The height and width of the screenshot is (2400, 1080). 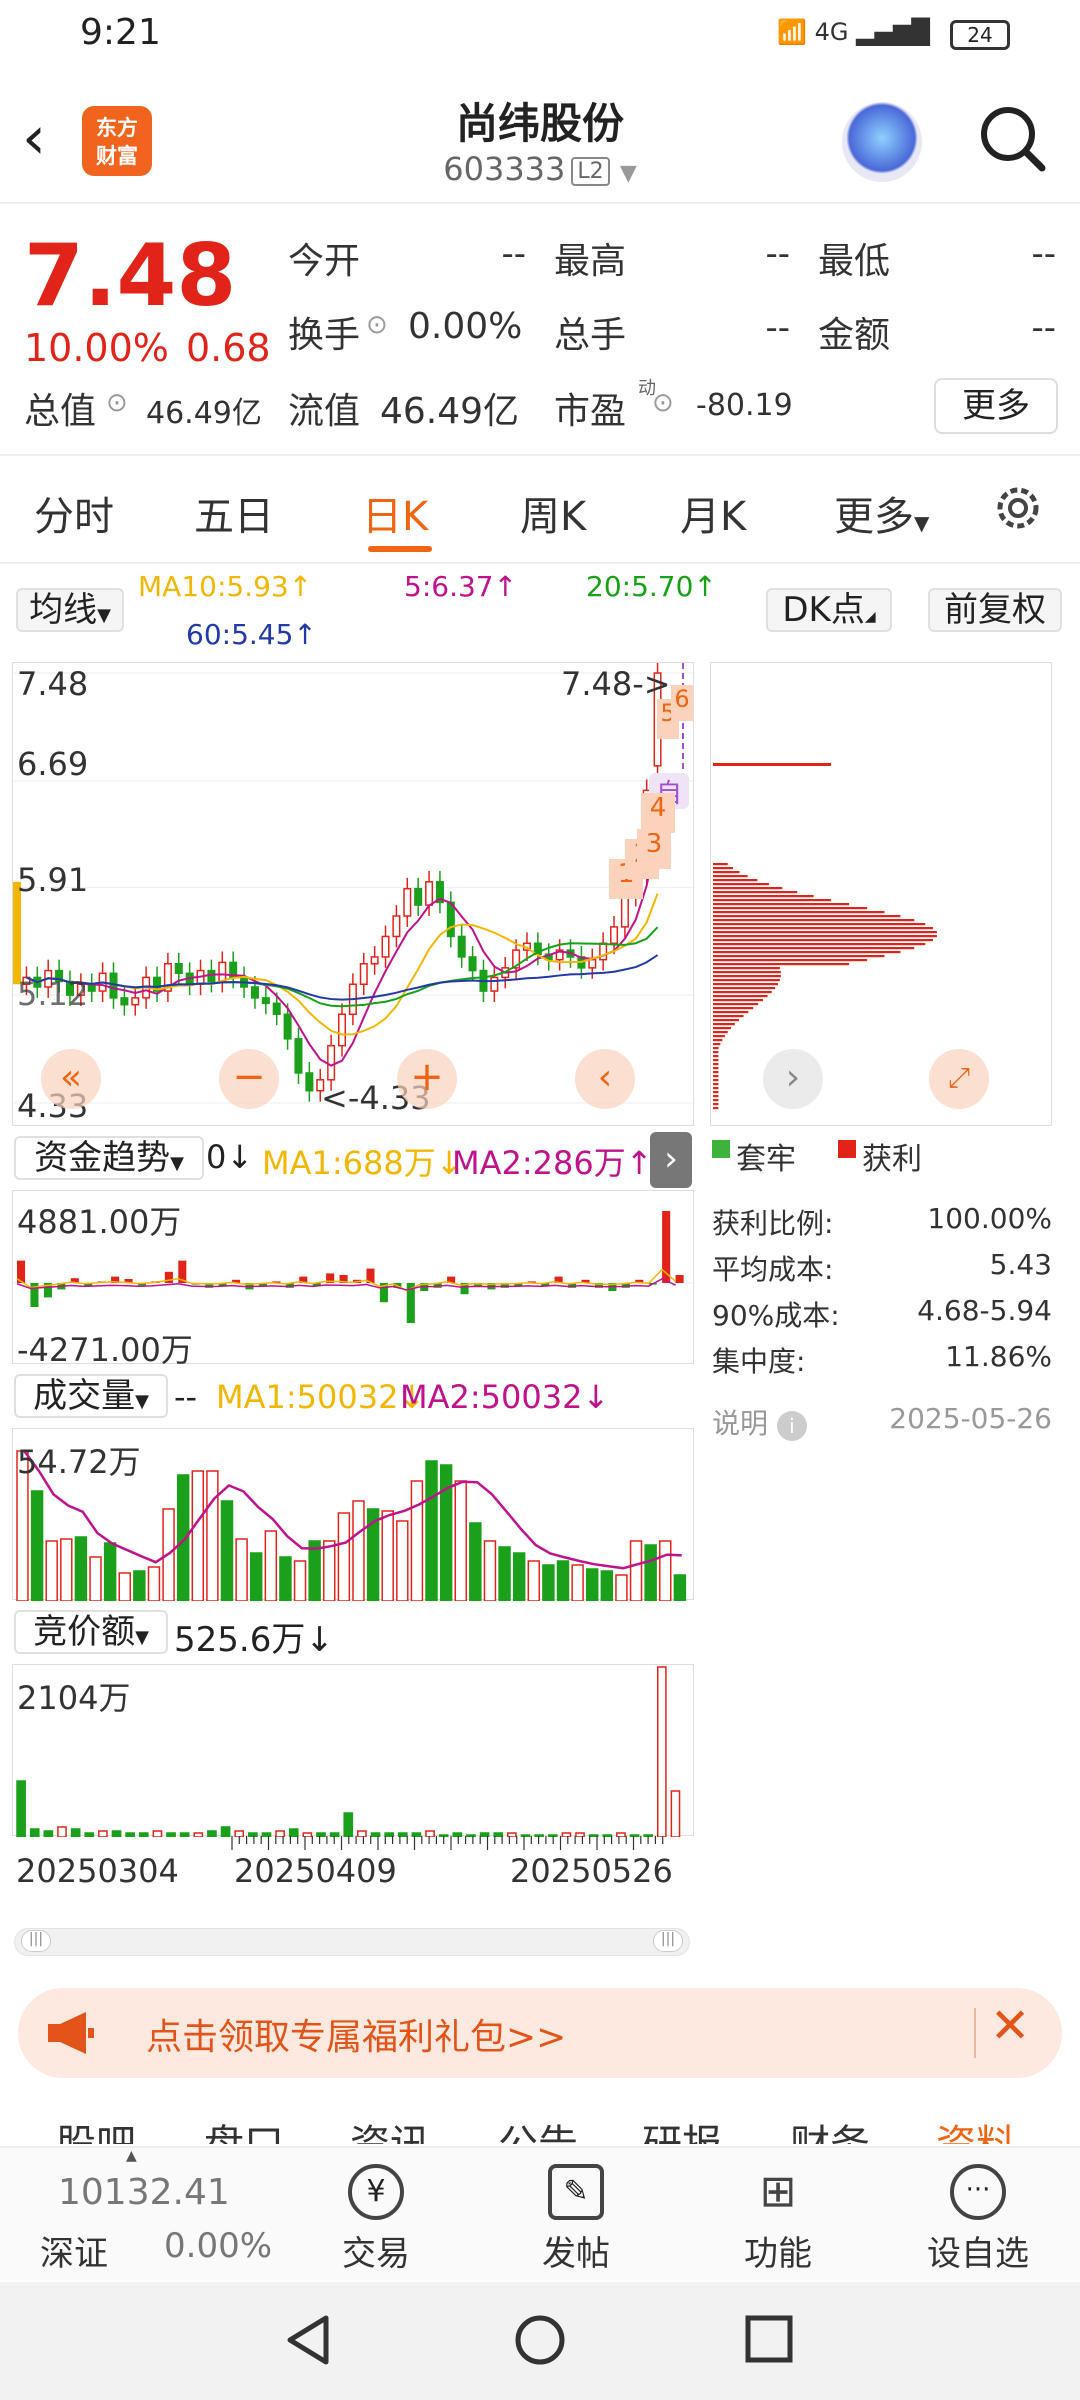 What do you see at coordinates (995, 610) in the screenshot?
I see `adjust-selector: 前复权` at bounding box center [995, 610].